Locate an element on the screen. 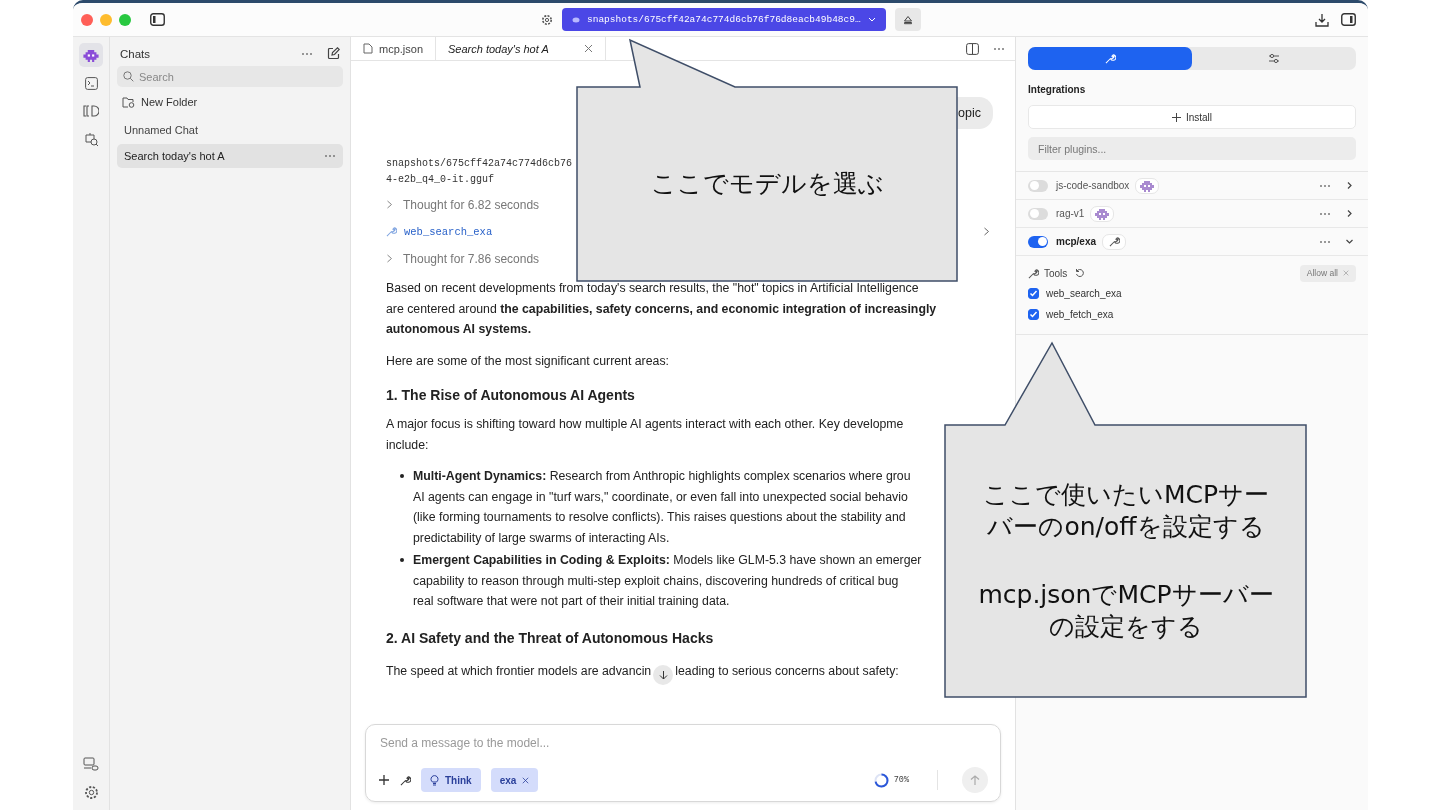 The height and width of the screenshot is (810, 1440). paragraph: A major focus is shifting toward how multiple AI agents interact with each other. Key developme include: is located at coordinates (645, 435).